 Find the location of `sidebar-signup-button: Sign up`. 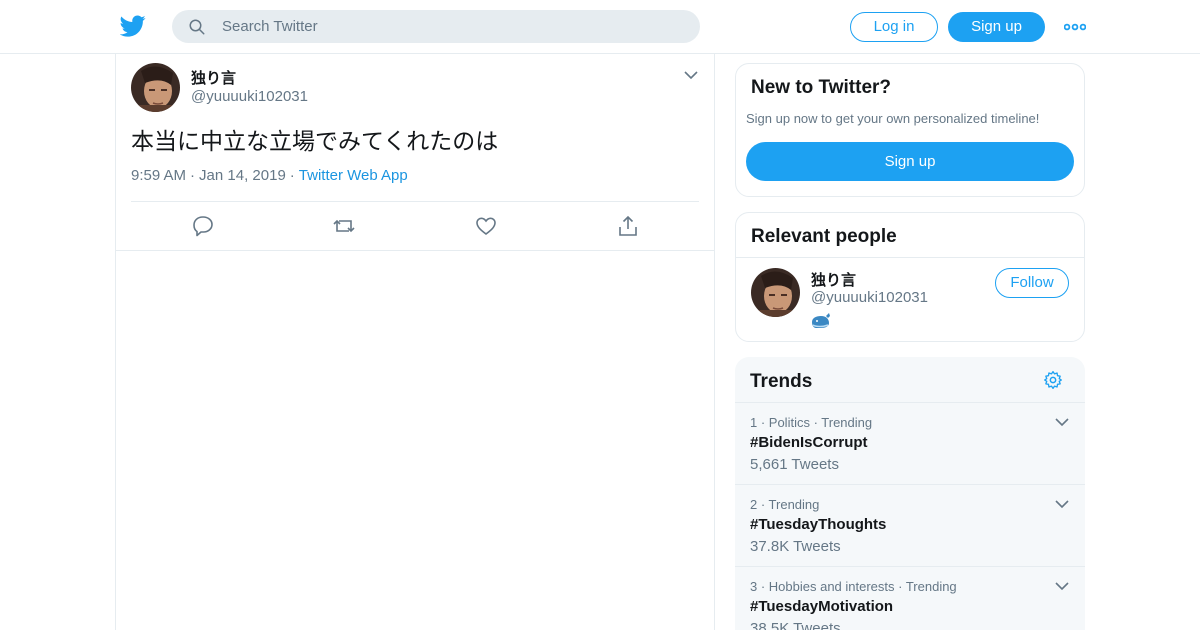

sidebar-signup-button: Sign up is located at coordinates (910, 161).